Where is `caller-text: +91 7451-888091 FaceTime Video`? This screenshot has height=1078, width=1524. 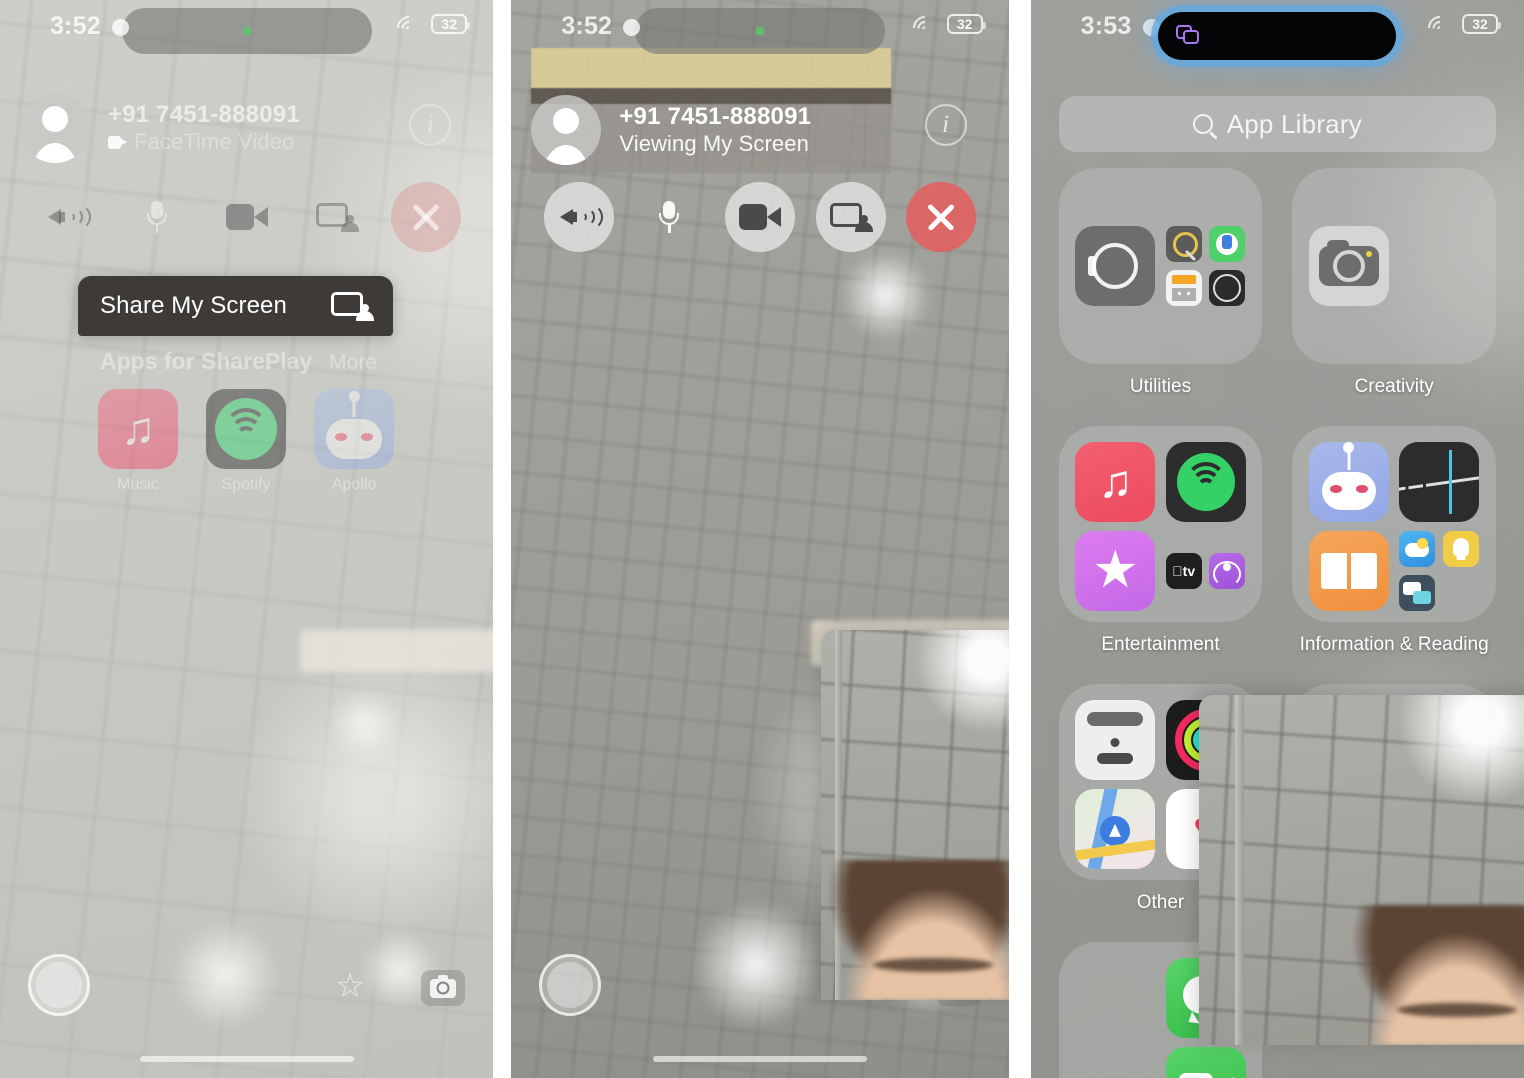
caller-text: +91 7451-888091 FaceTime Video is located at coordinates (204, 128).